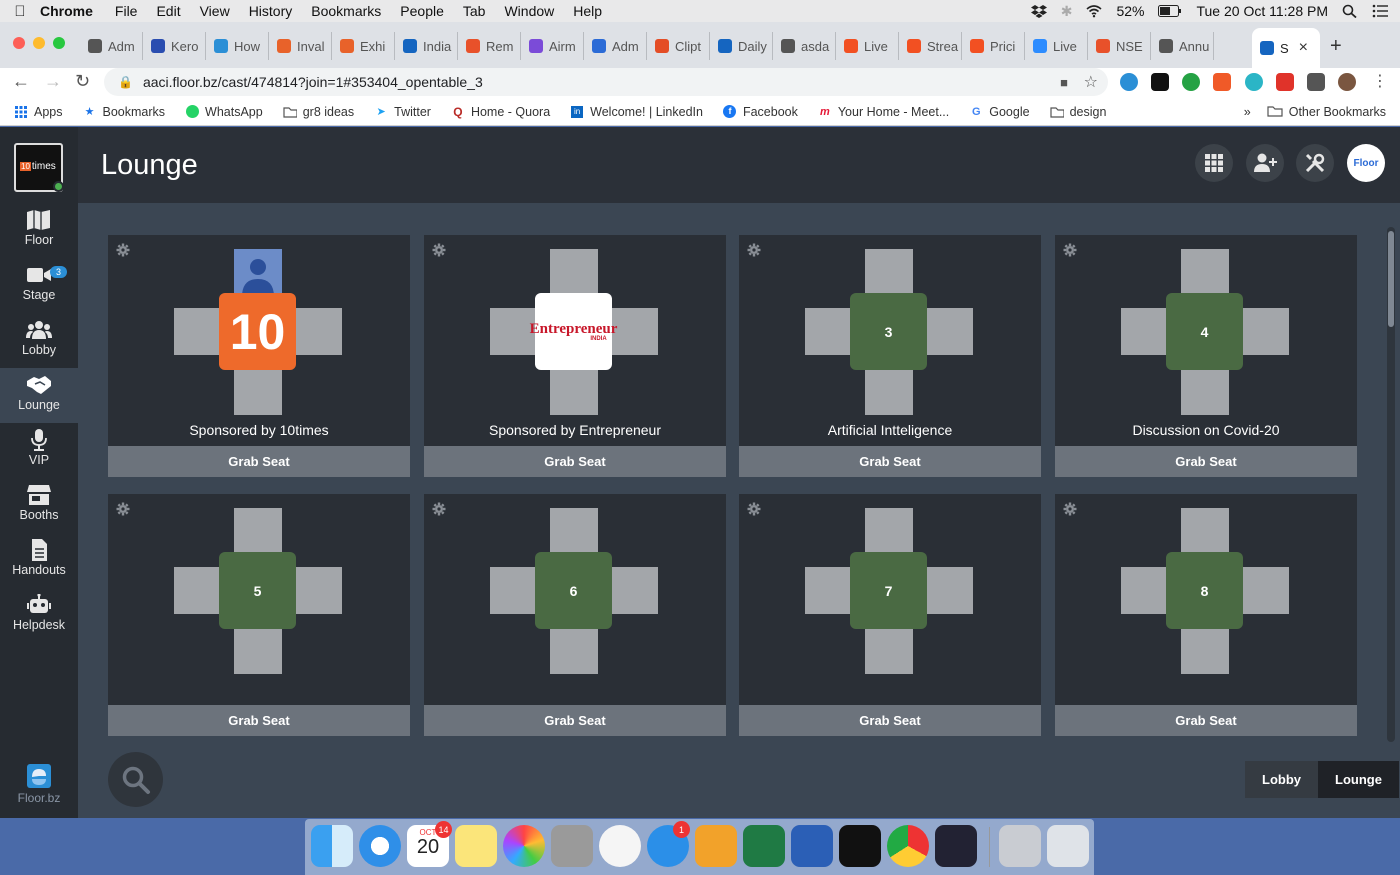  Describe the element at coordinates (402, 112) in the screenshot. I see `bookmark-item: ➤ Twitter` at that location.